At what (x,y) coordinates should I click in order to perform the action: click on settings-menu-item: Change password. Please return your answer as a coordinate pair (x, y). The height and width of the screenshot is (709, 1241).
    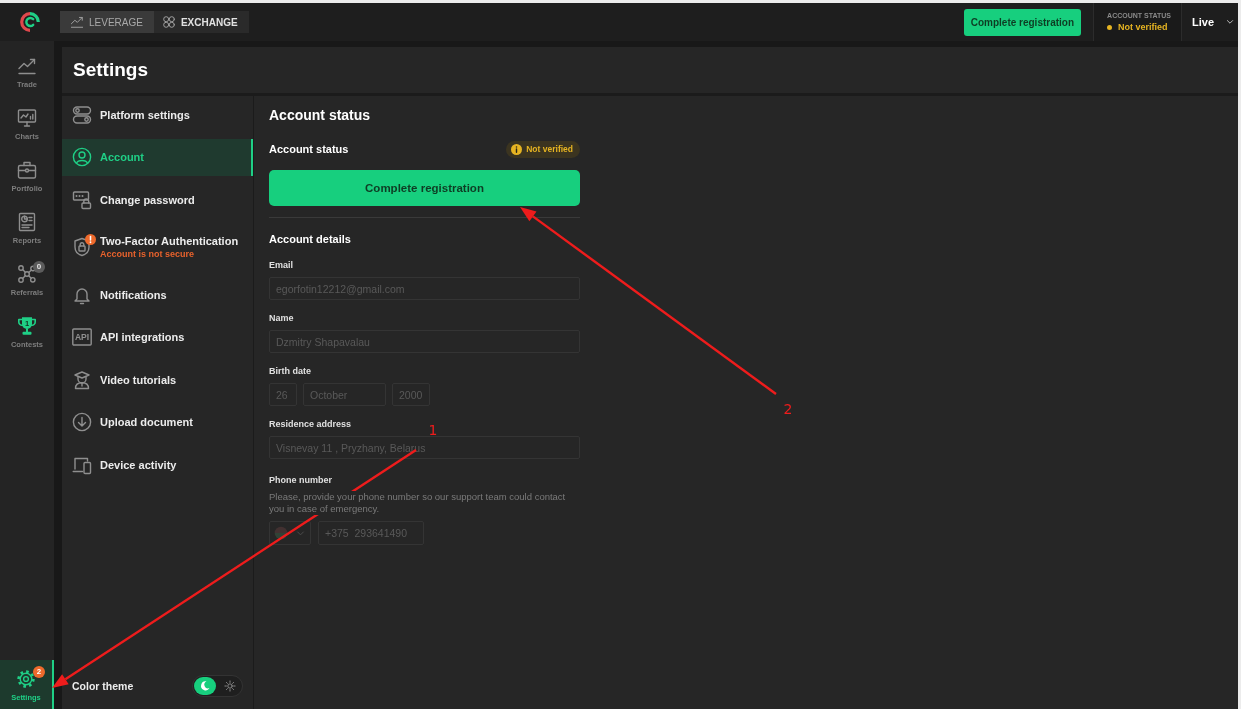
    Looking at the image, I should click on (157, 199).